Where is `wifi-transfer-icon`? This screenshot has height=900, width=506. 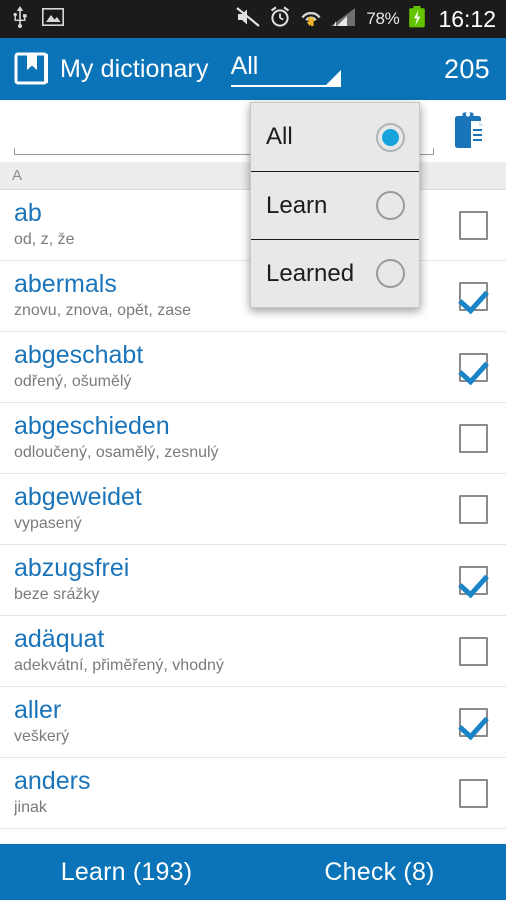 wifi-transfer-icon is located at coordinates (311, 19).